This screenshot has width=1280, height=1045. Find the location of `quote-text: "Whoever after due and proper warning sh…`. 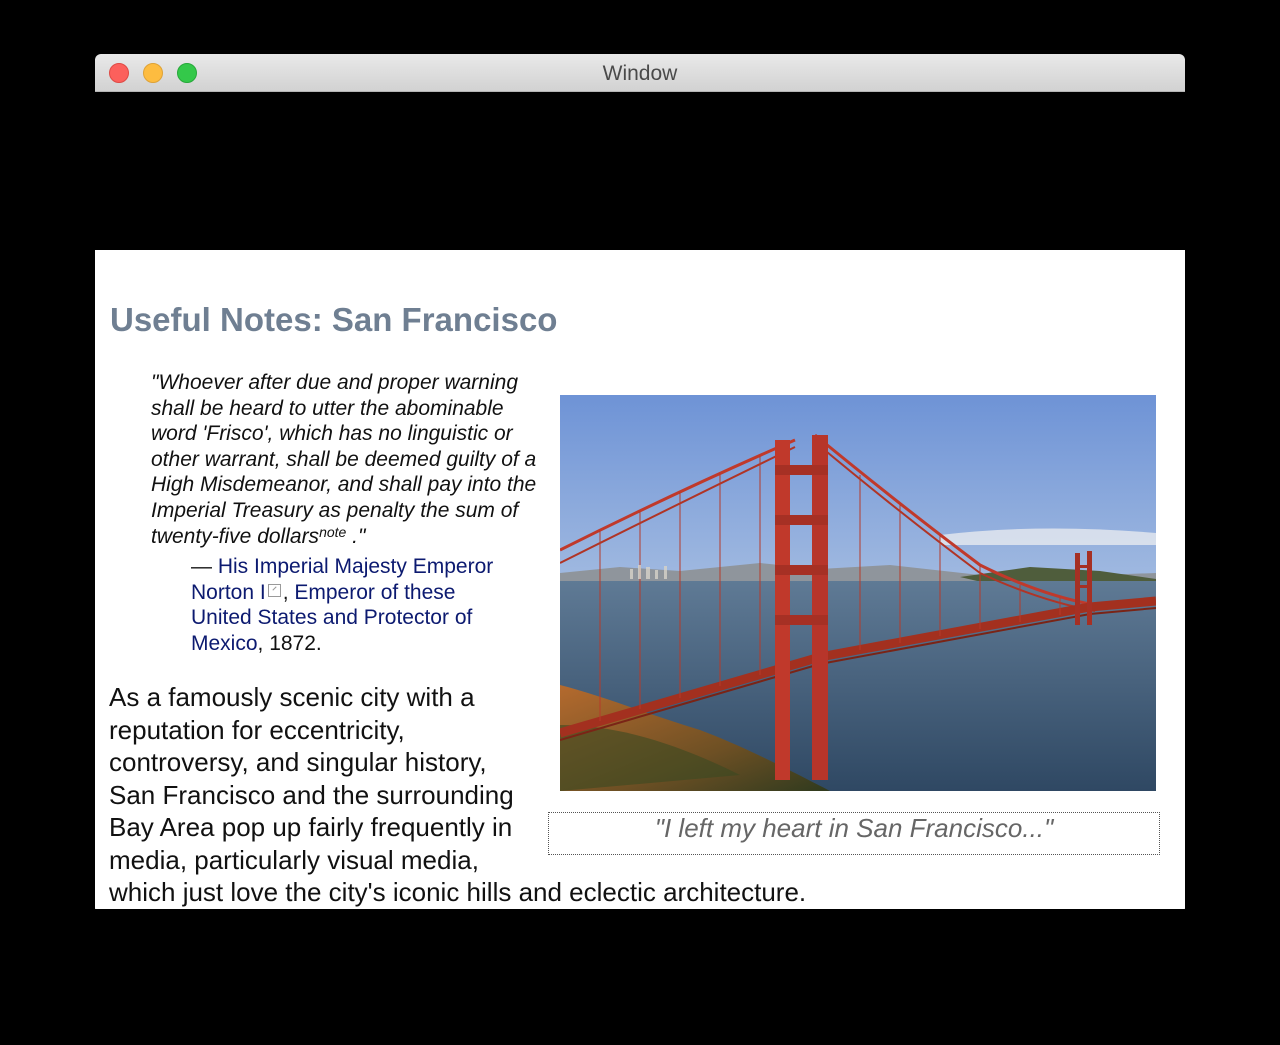

quote-text: "Whoever after due and proper warning sh… is located at coordinates (344, 459).